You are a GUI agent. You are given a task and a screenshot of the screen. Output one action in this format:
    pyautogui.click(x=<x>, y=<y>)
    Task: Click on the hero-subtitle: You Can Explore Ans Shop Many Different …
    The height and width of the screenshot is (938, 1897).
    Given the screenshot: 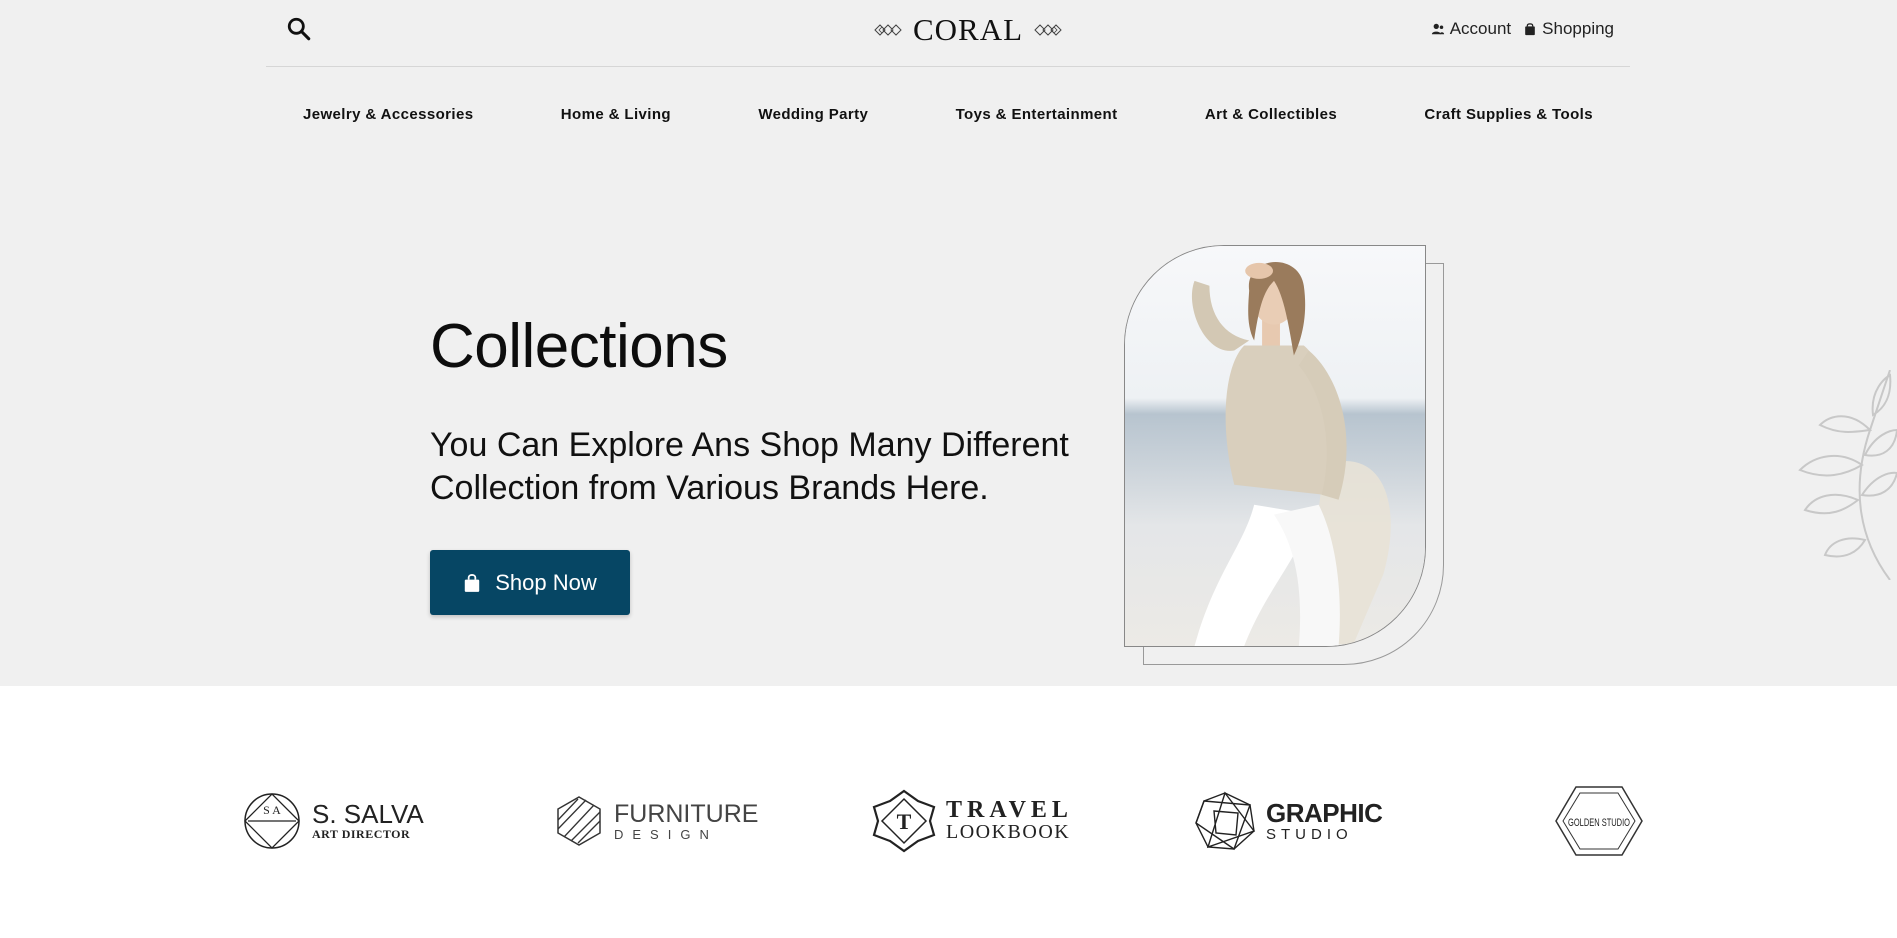 What is the action you would take?
    pyautogui.click(x=749, y=466)
    